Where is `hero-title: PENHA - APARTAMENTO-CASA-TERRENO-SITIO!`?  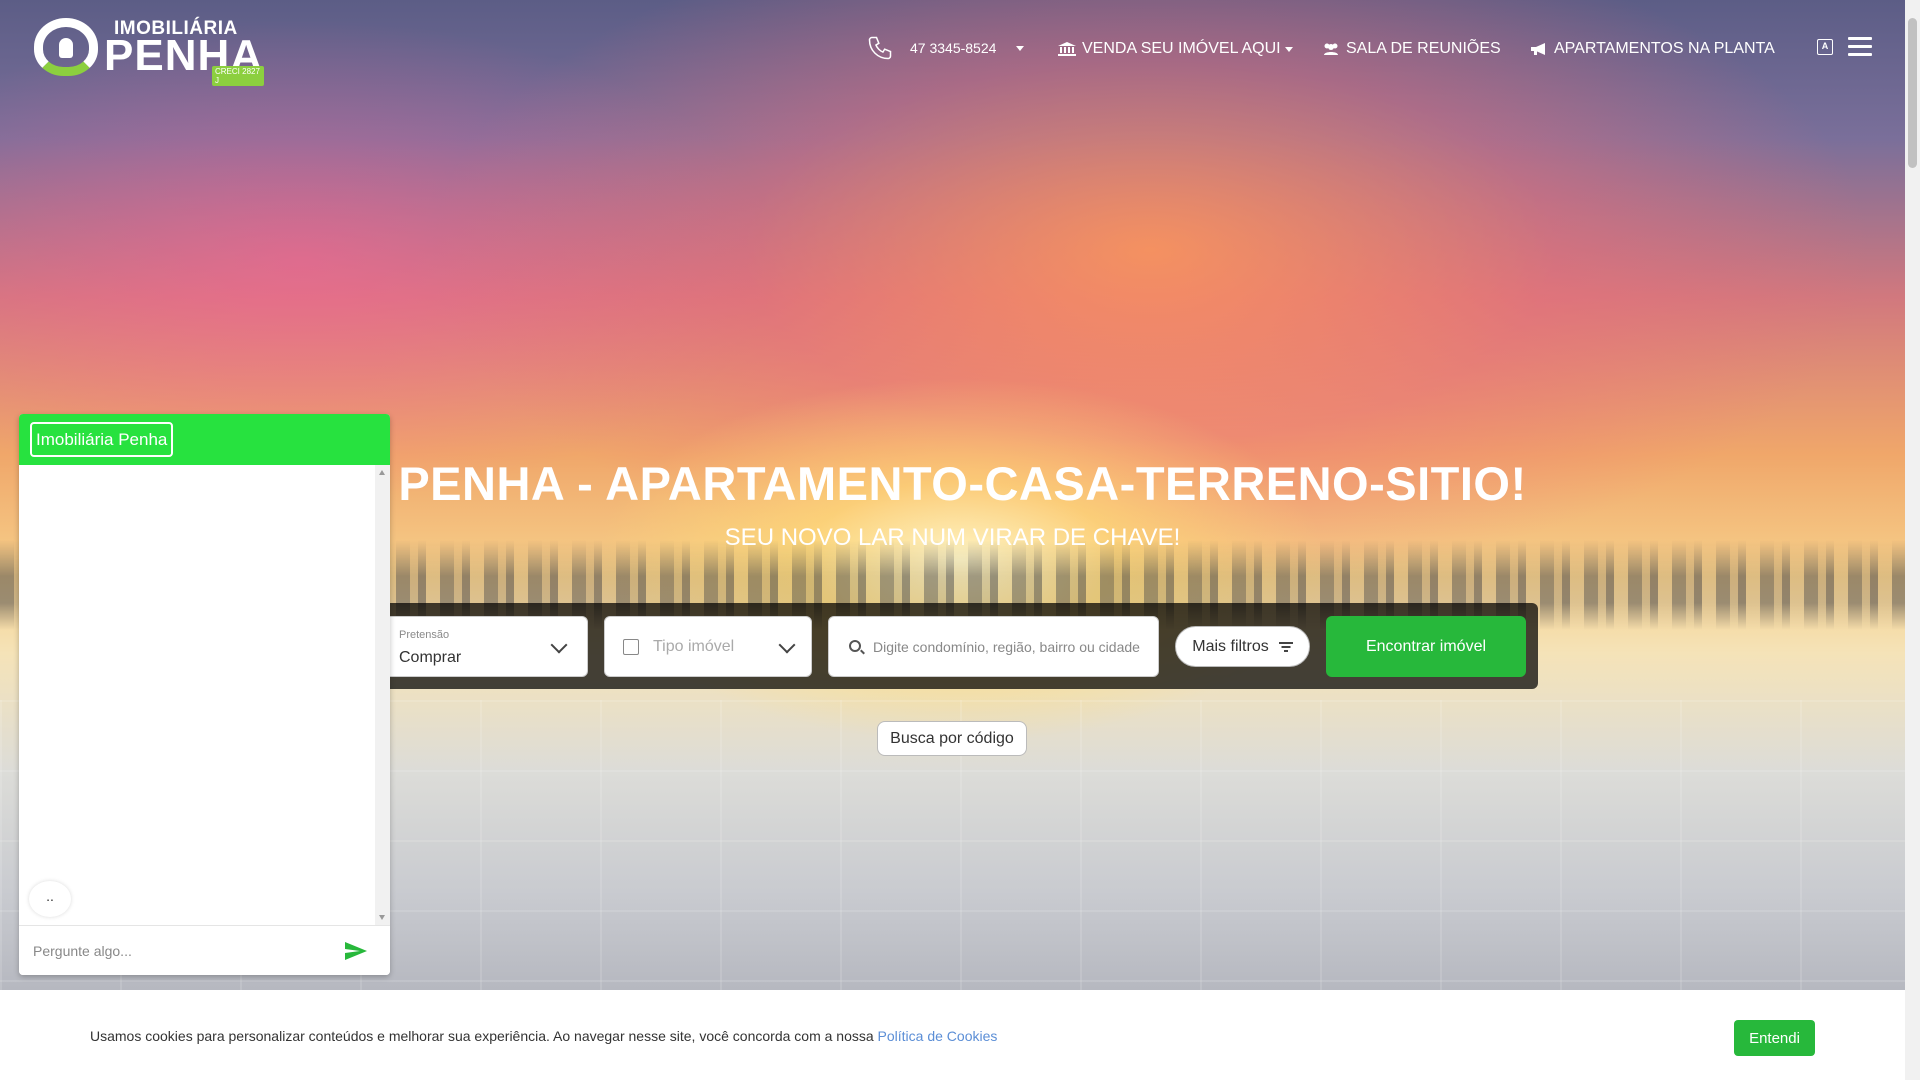 hero-title: PENHA - APARTAMENTO-CASA-TERRENO-SITIO! is located at coordinates (962, 483).